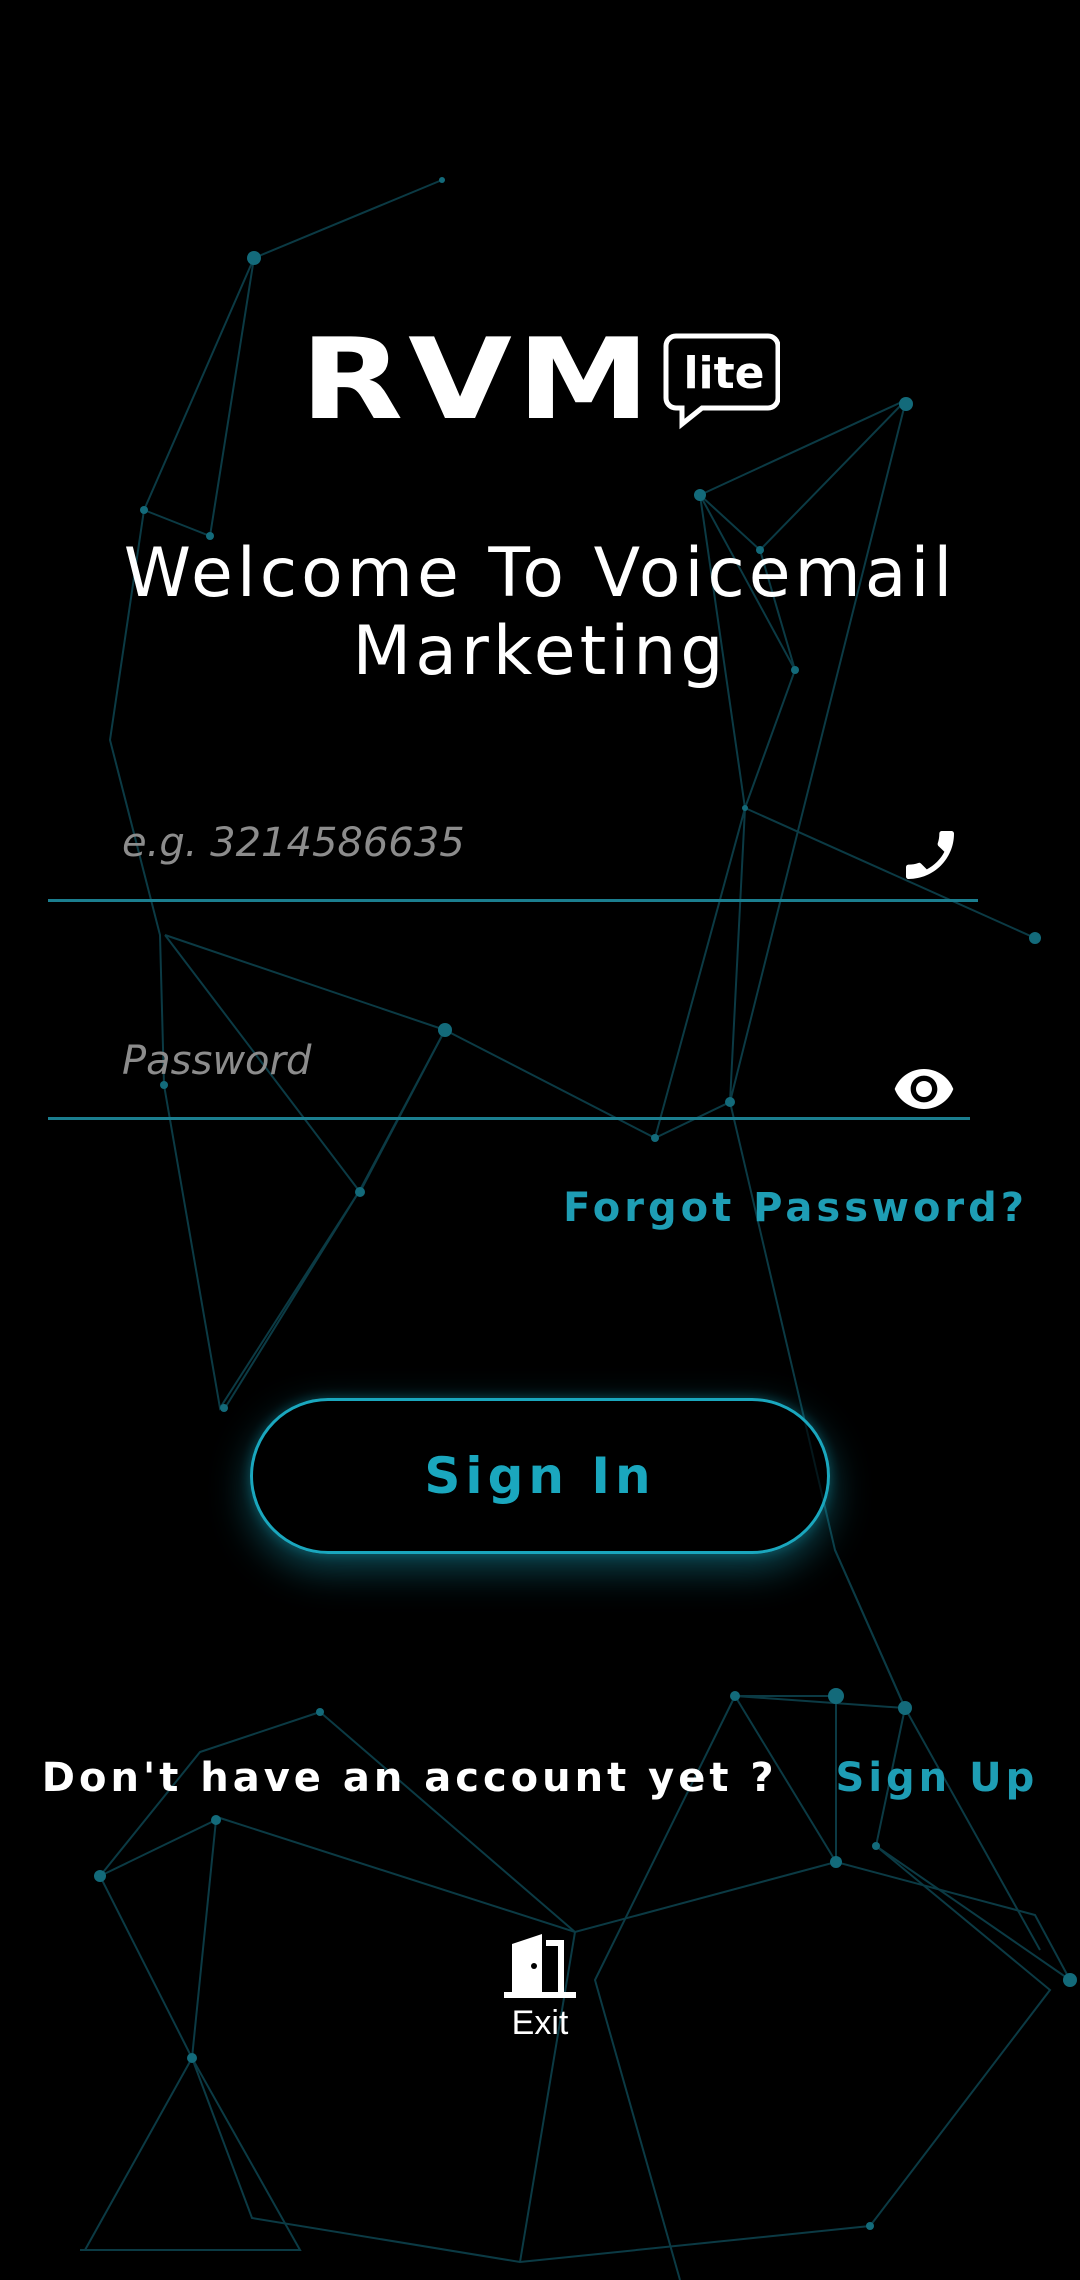 The height and width of the screenshot is (2280, 1080). I want to click on welcome-heading: Welcome To Voicemail Marketing, so click(540, 613).